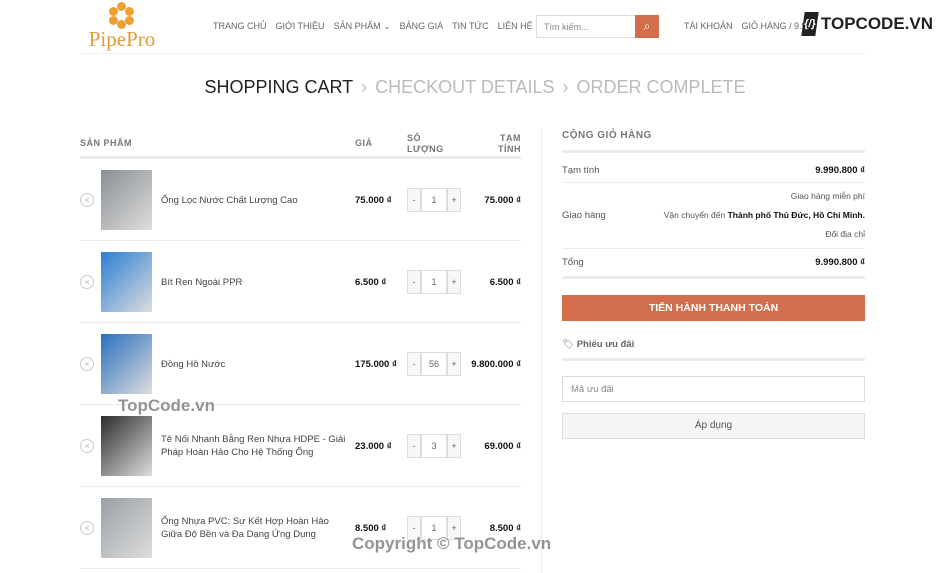 The height and width of the screenshot is (573, 950). I want to click on col-price: GIÁ, so click(364, 143).